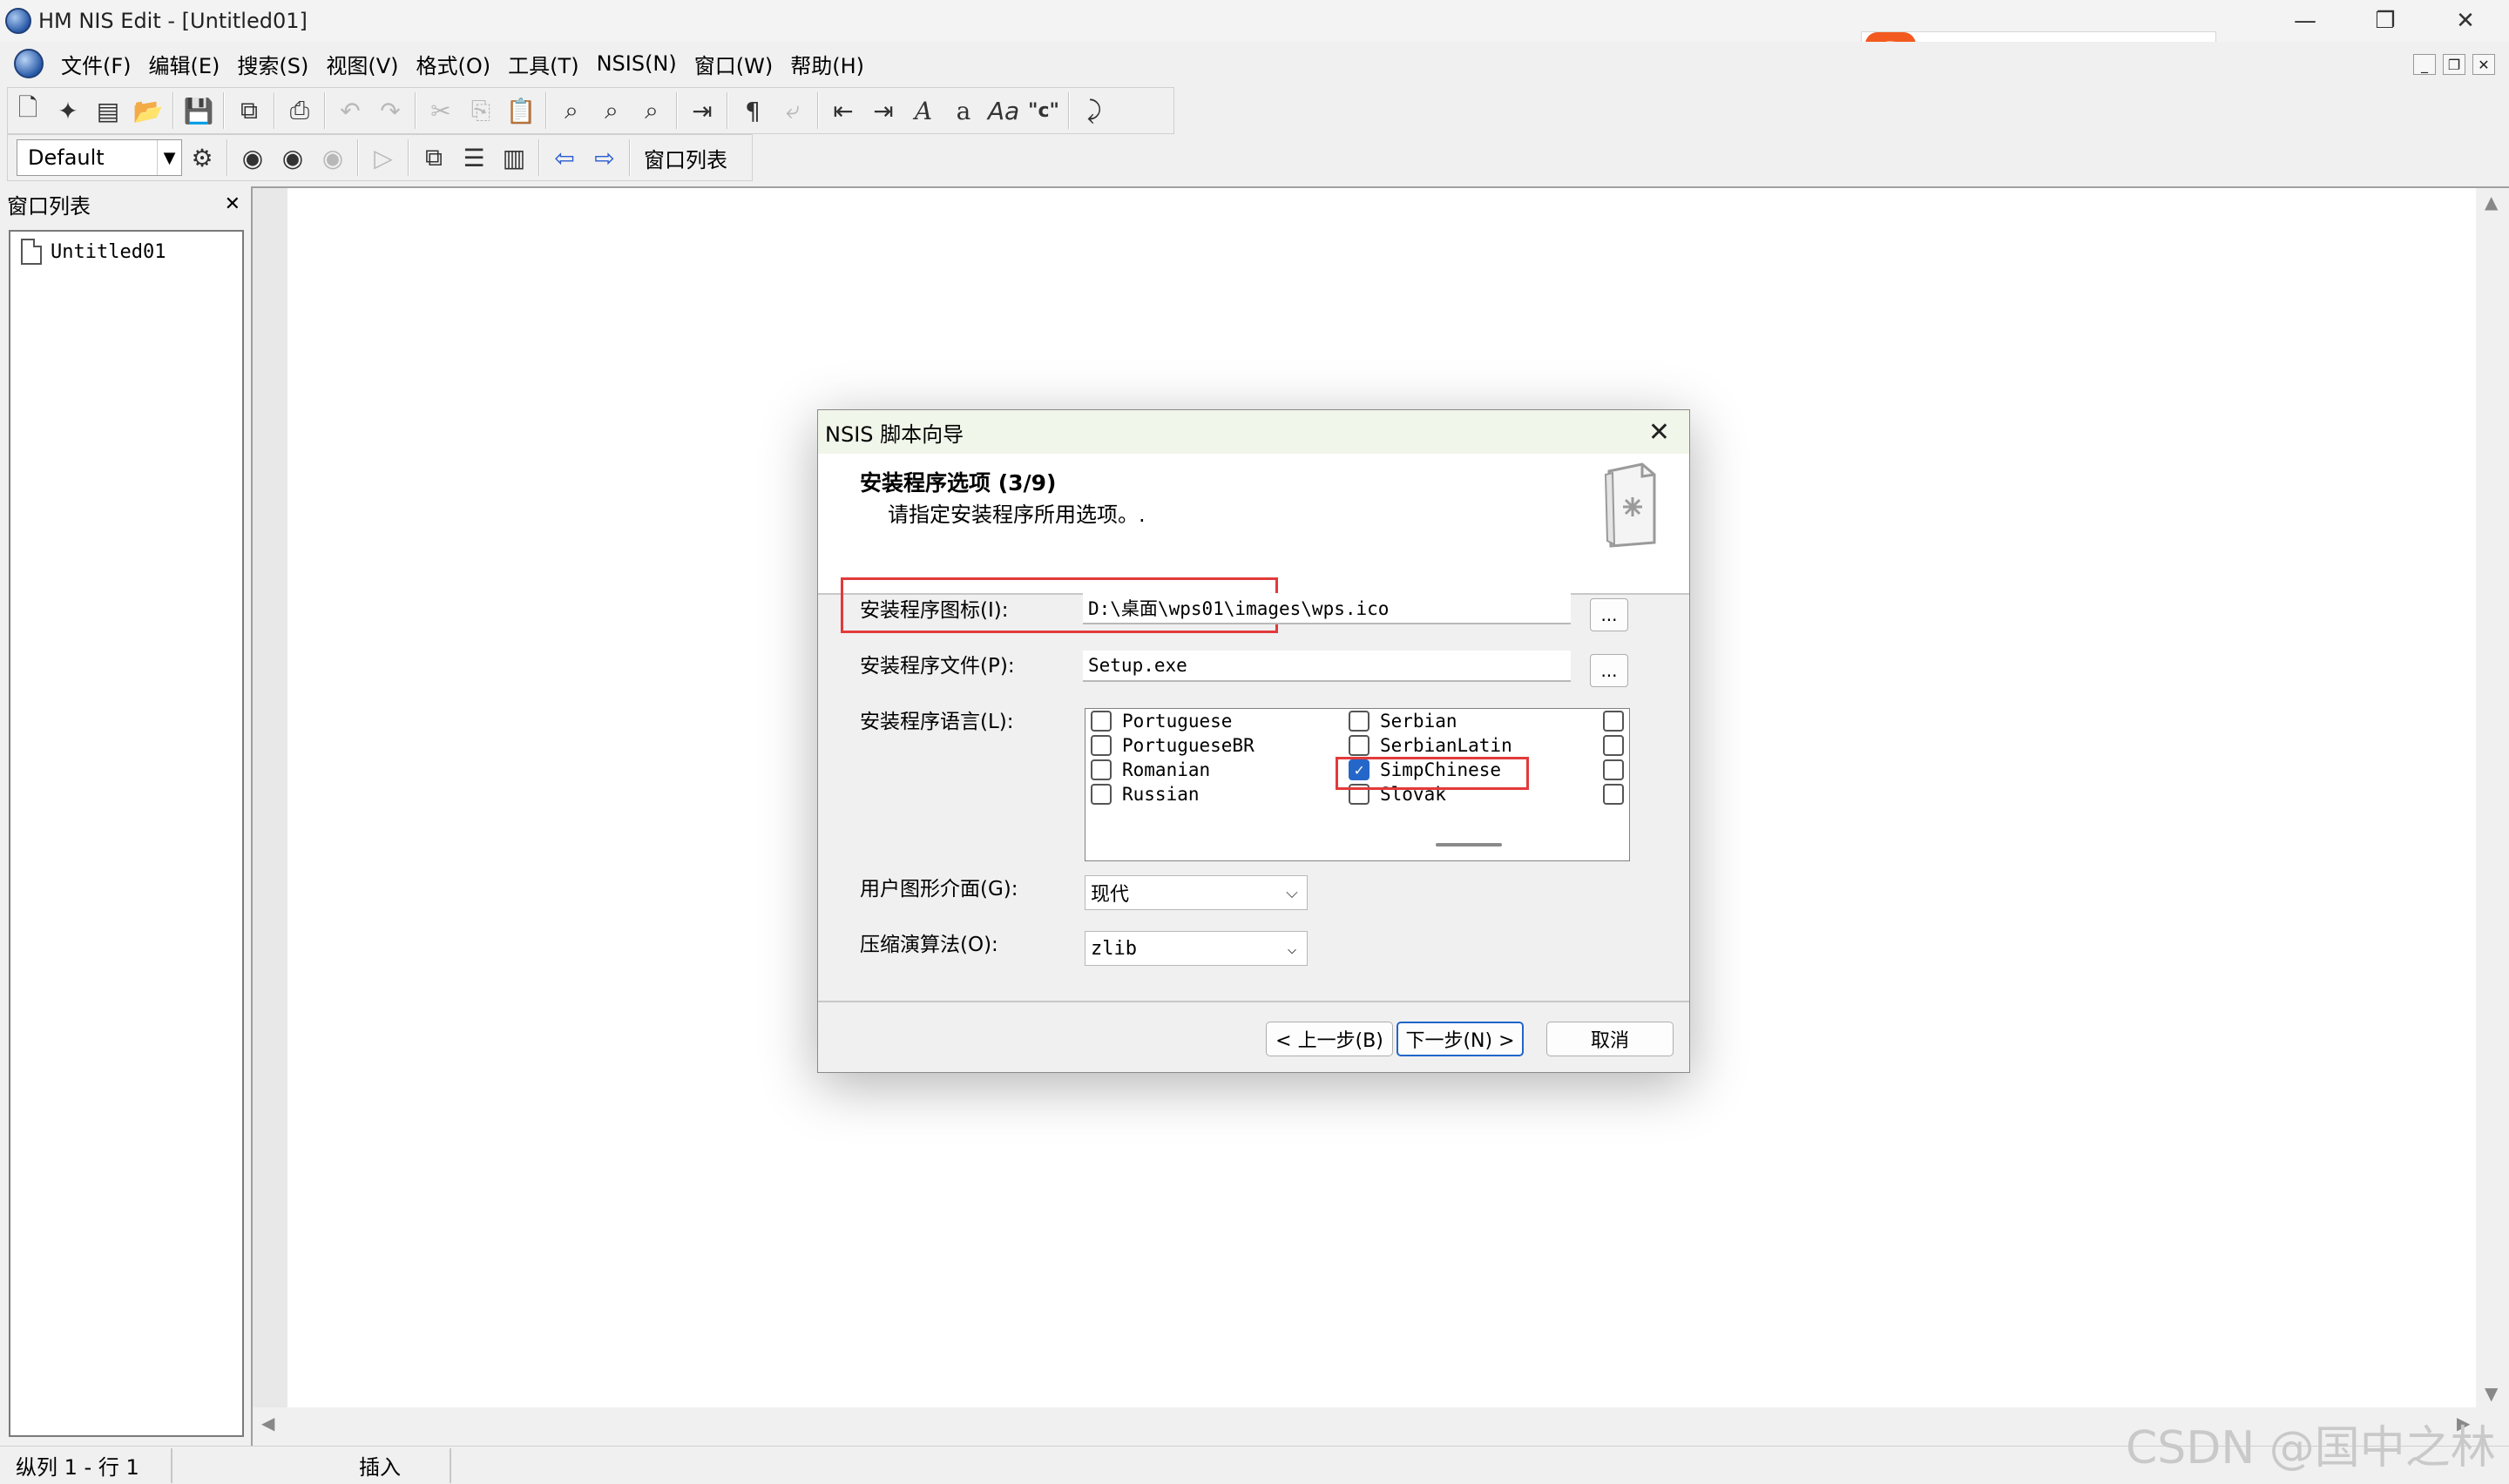  I want to click on quote-icon: "c", so click(1044, 111).